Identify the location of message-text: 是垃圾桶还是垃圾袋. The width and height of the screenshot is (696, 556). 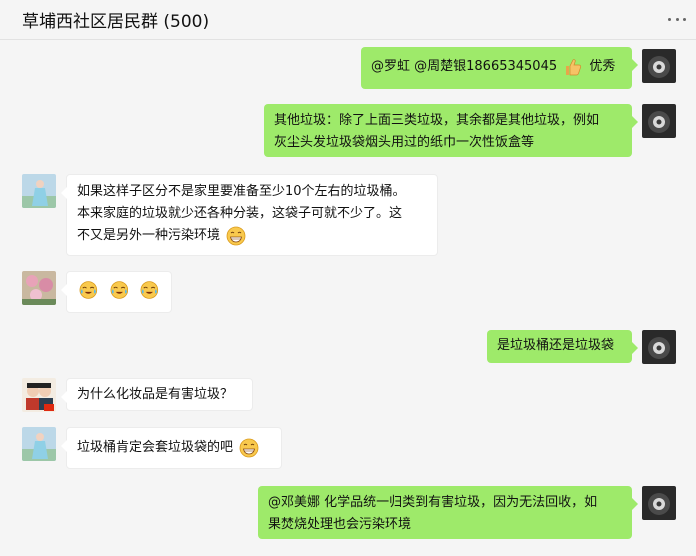
(556, 345).